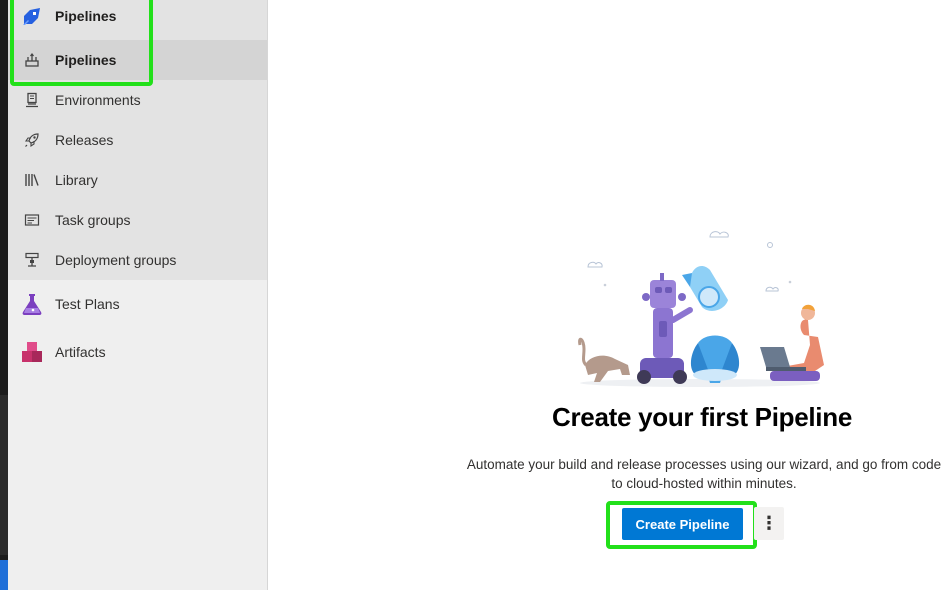 This screenshot has width=944, height=590. What do you see at coordinates (32, 180) in the screenshot?
I see `library-icon` at bounding box center [32, 180].